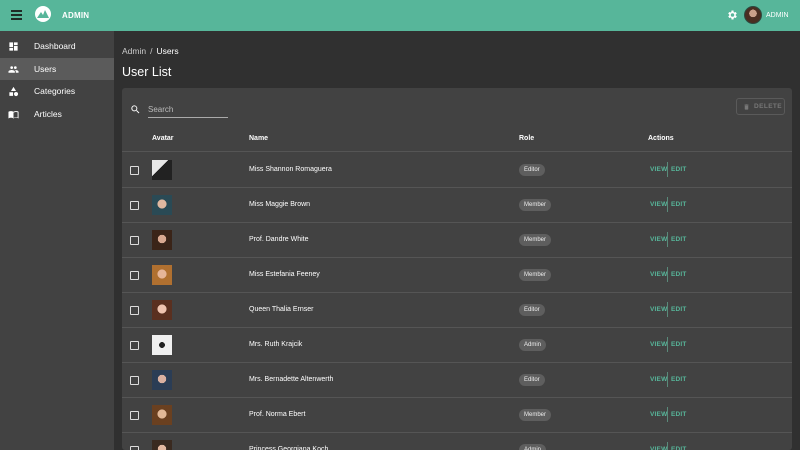  What do you see at coordinates (57, 114) in the screenshot?
I see `sidebar-item-articles: Articles` at bounding box center [57, 114].